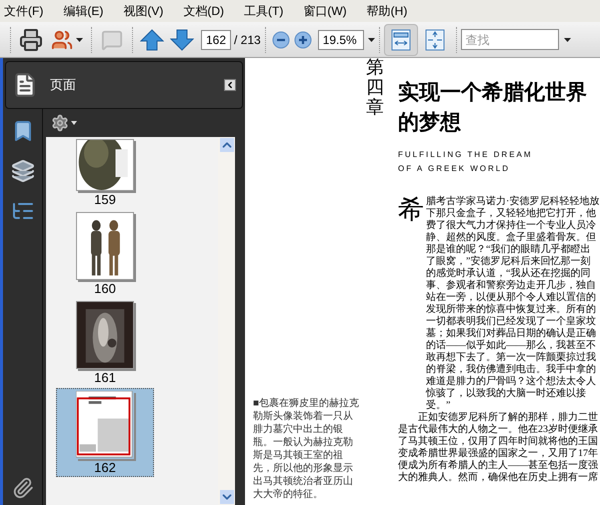 The image size is (600, 505). What do you see at coordinates (31, 40) in the screenshot?
I see `printer-icon` at bounding box center [31, 40].